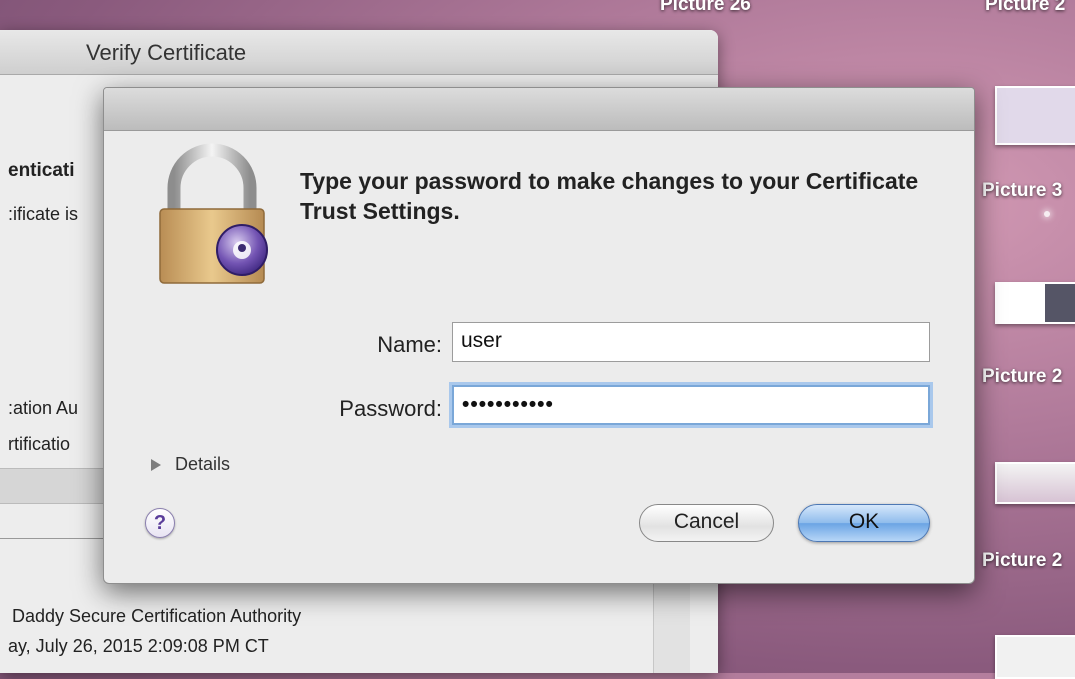 The width and height of the screenshot is (1075, 679). Describe the element at coordinates (705, 8) in the screenshot. I see `desktop-label-top-1: Picture 26` at that location.